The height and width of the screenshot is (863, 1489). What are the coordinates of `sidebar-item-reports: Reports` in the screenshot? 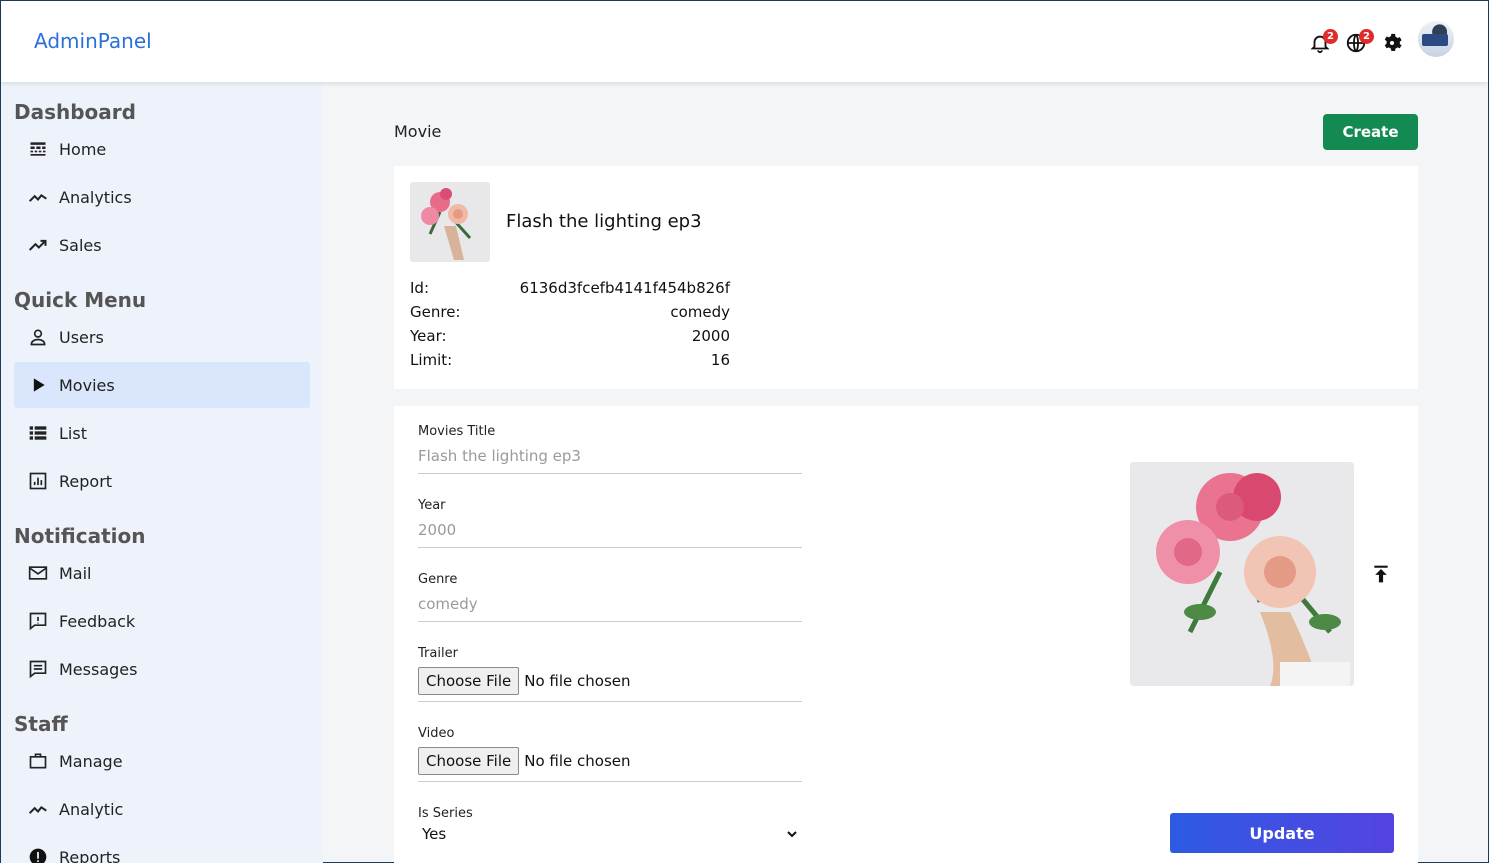 It's located at (162, 848).